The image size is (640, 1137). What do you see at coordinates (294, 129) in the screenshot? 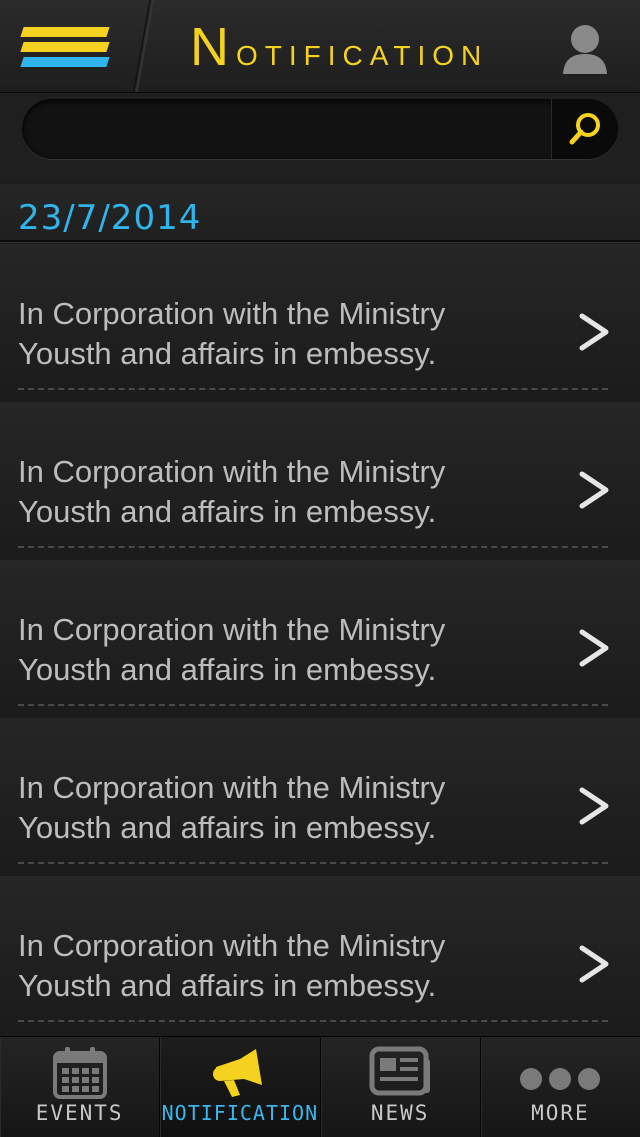
I see `search-input` at bounding box center [294, 129].